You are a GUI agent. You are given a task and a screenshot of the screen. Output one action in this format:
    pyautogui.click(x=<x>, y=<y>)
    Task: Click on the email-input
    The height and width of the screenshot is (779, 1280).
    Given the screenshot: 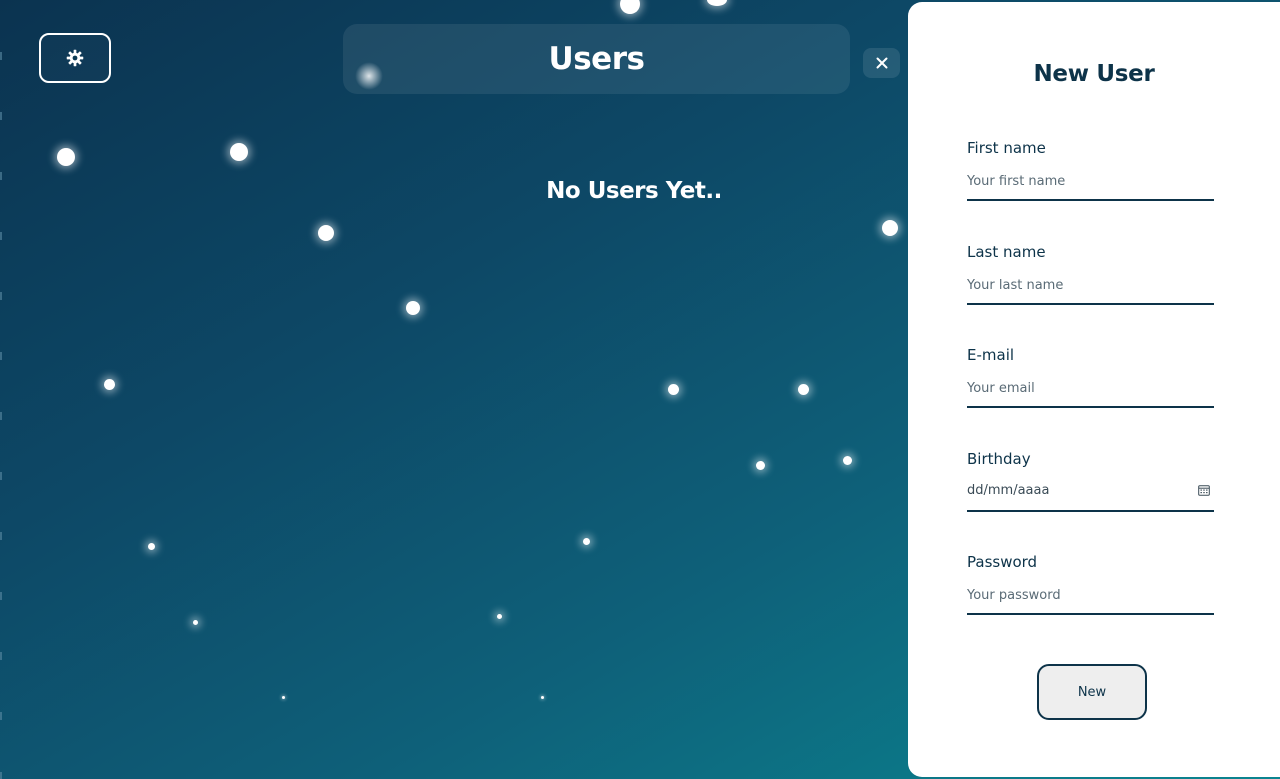 What is the action you would take?
    pyautogui.click(x=1090, y=388)
    